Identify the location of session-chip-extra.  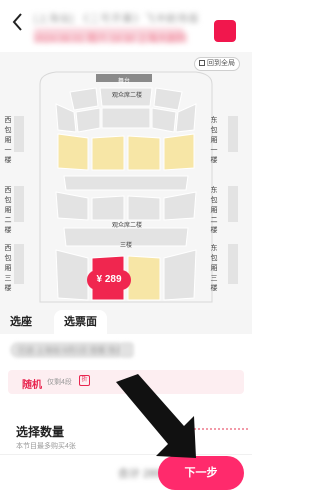
(127, 350).